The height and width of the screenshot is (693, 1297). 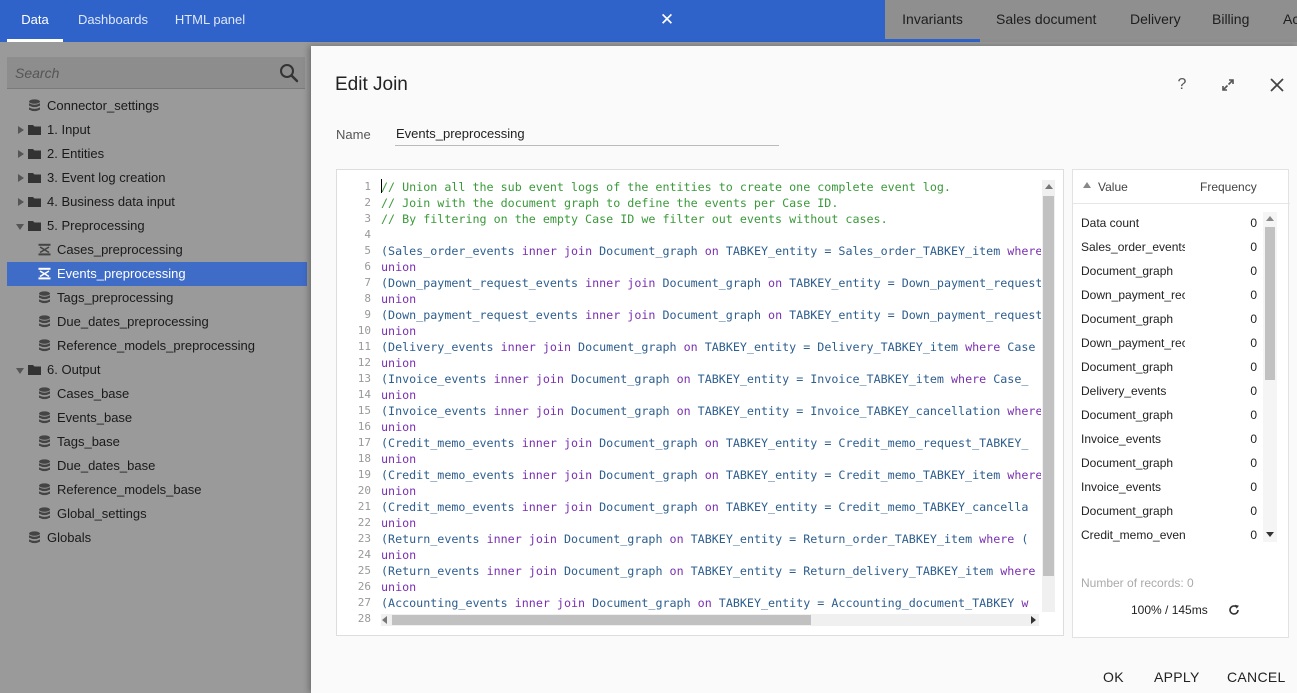 I want to click on tree-item: Connector_settings, so click(x=157, y=106).